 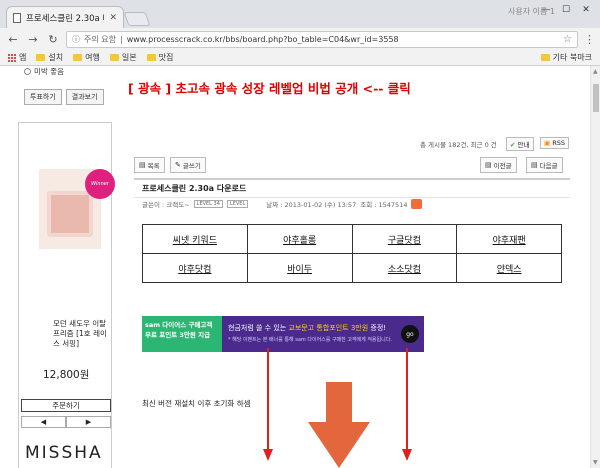 What do you see at coordinates (300, 14) in the screenshot?
I see `browser-titlebar: 프로세스클린 2.30a 다운로드 ✕ 사용자 이름 1 — ☐ ✕` at bounding box center [300, 14].